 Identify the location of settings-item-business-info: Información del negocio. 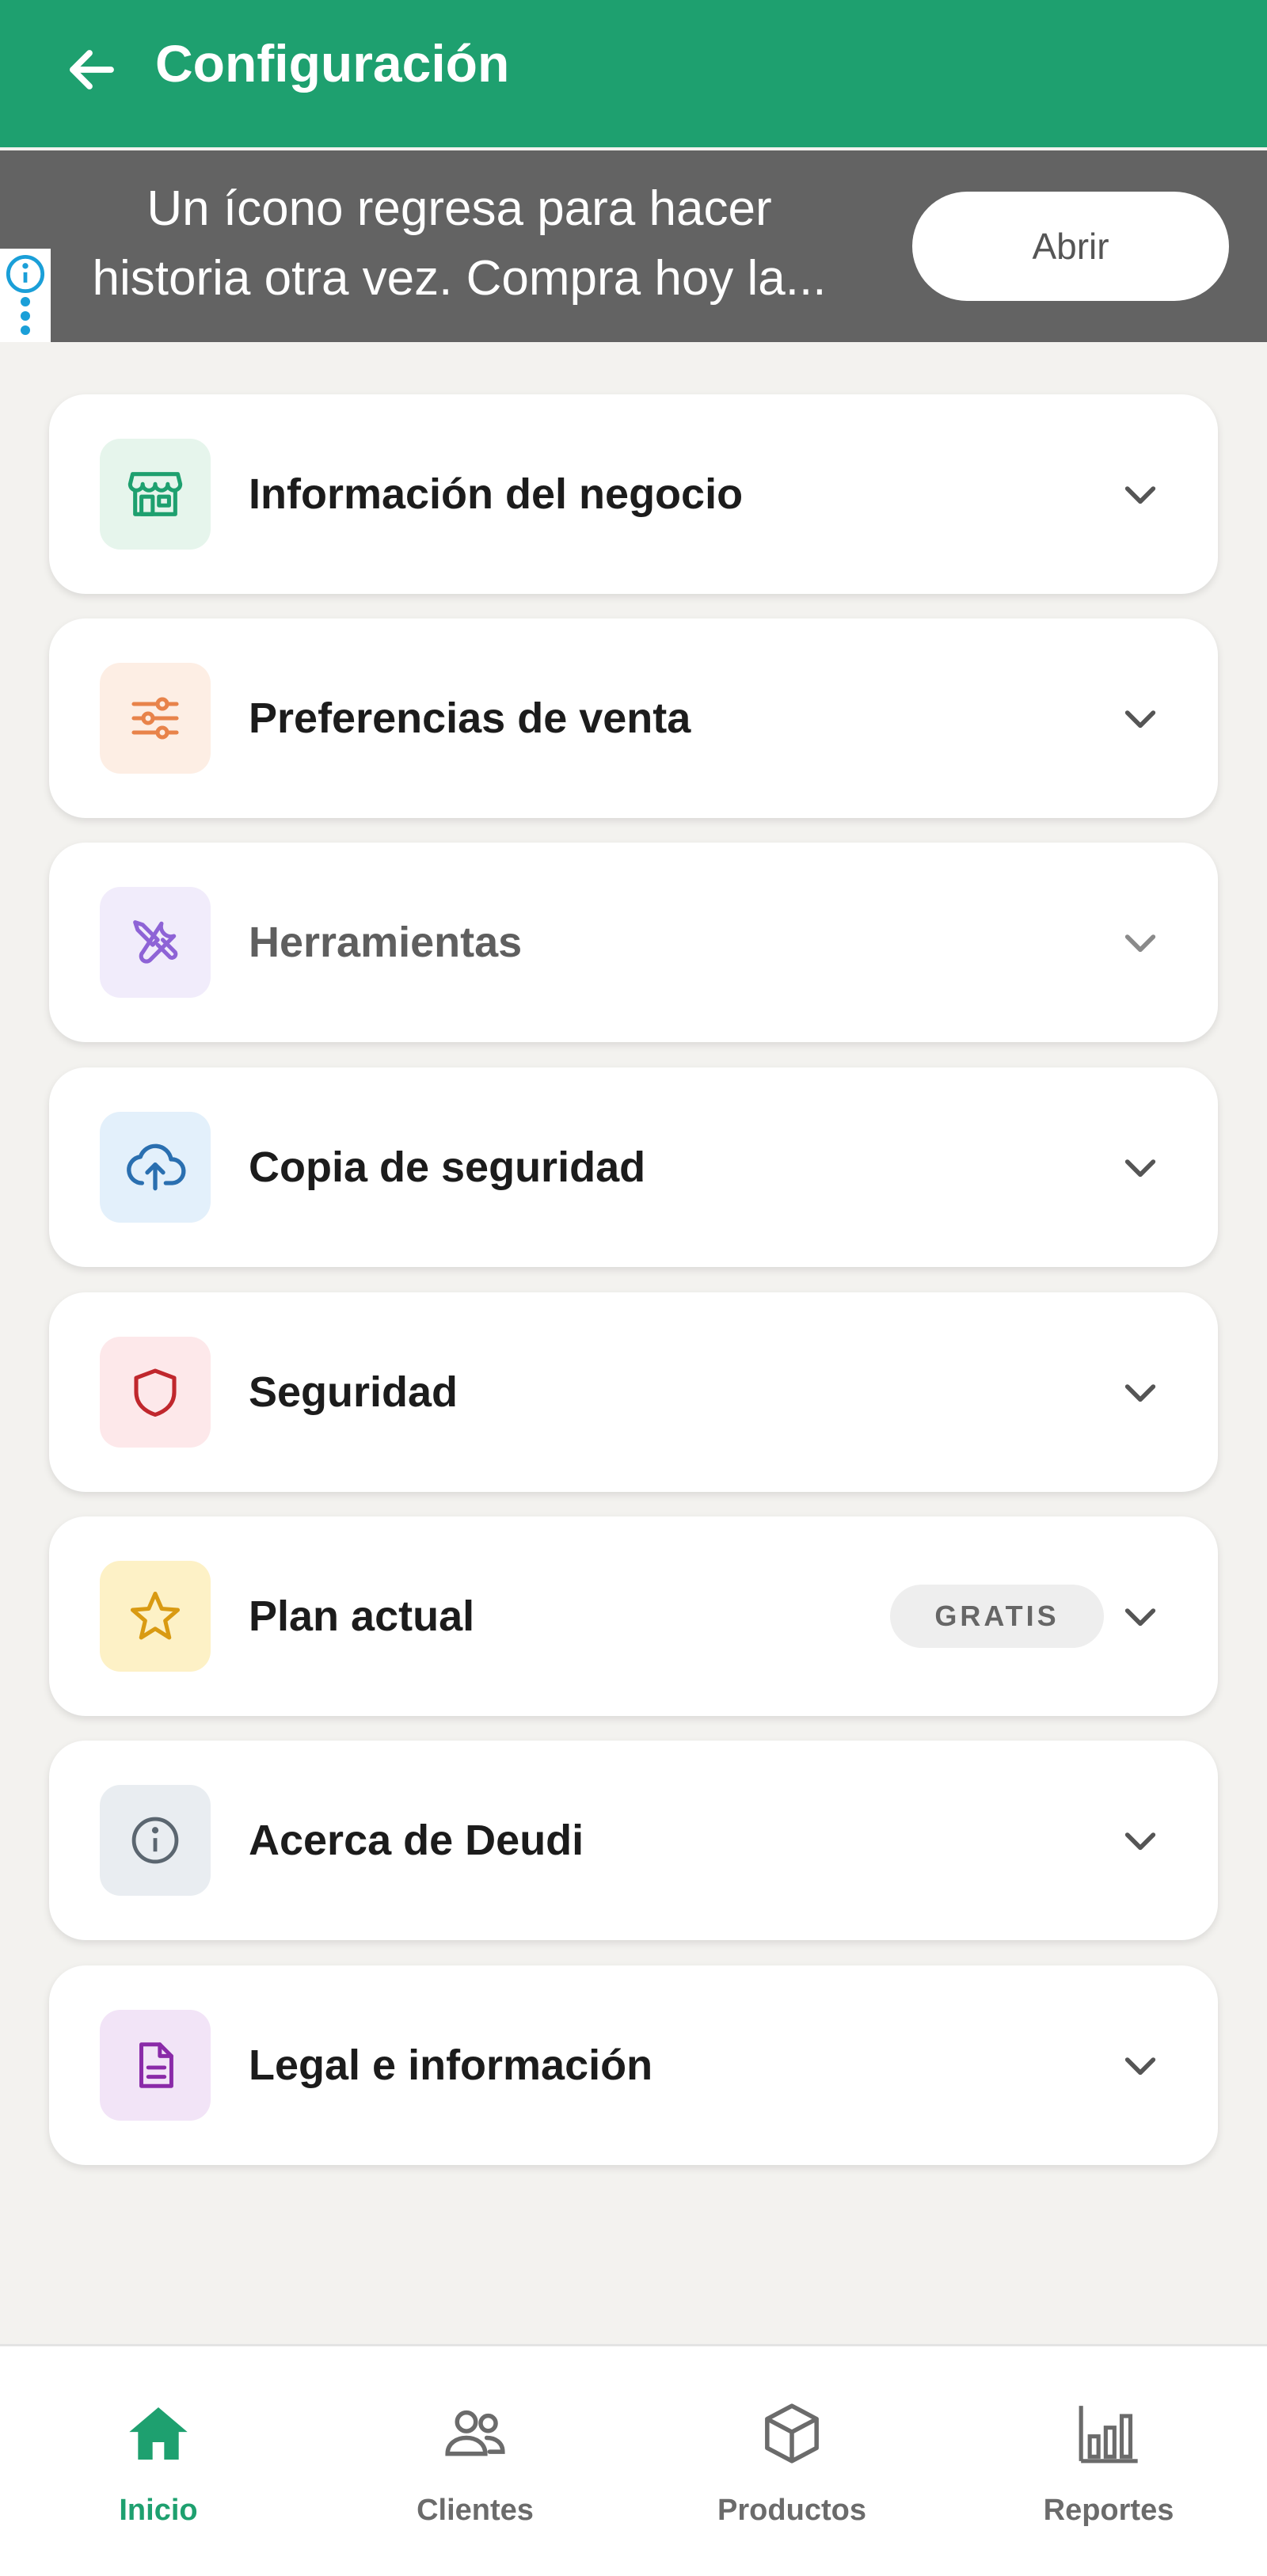
(633, 494).